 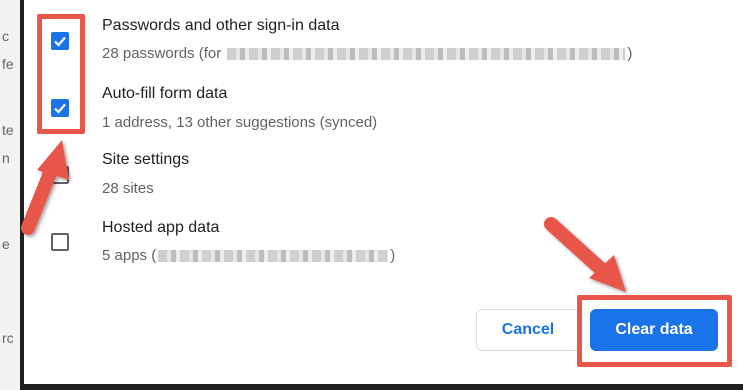 What do you see at coordinates (381, 387) in the screenshot?
I see `dialog-edge-bottom` at bounding box center [381, 387].